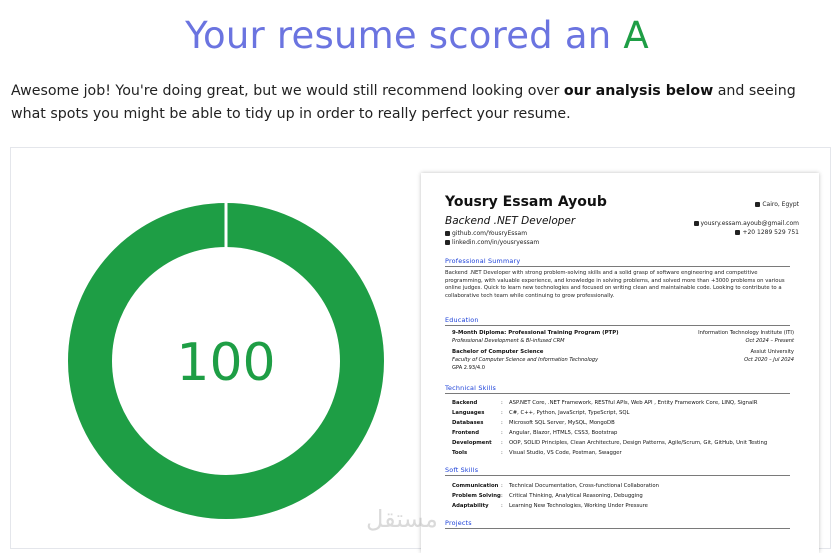 The height and width of the screenshot is (553, 834). Describe the element at coordinates (746, 333) in the screenshot. I see `edu-1-institution: Information Technology Institute (ITI)` at that location.